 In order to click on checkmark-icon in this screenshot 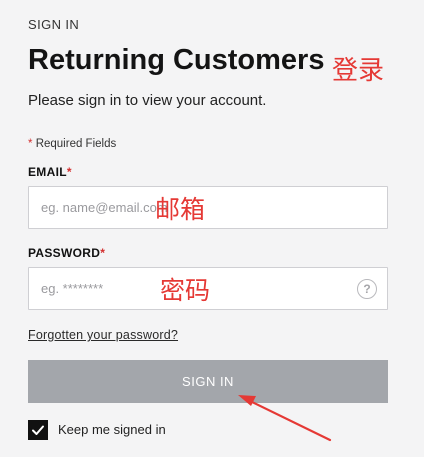, I will do `click(38, 430)`.